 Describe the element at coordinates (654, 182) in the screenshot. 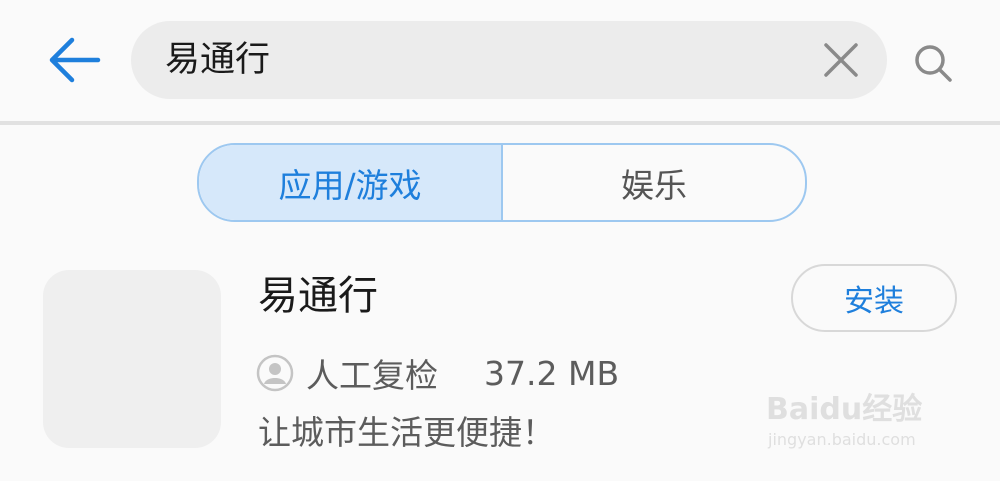

I see `tab-entertainment: 娱乐` at that location.